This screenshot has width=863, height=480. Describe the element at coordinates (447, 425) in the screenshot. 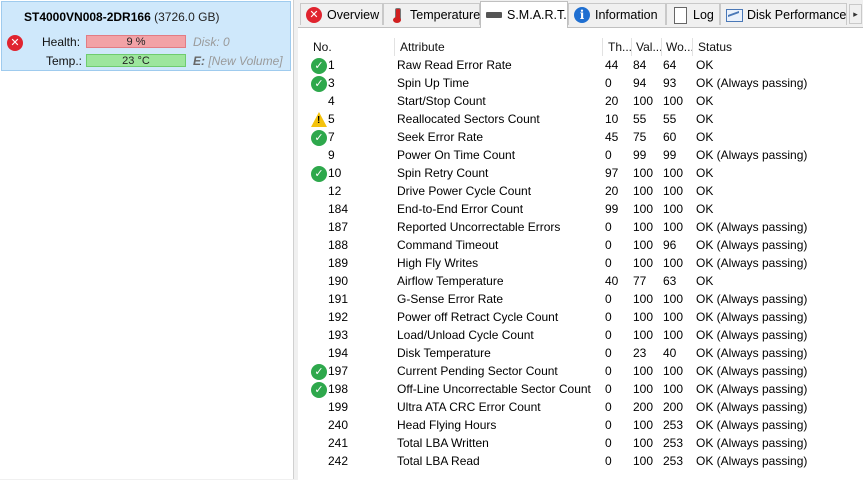

I see `cell-attribute: Head Flying Hours` at that location.